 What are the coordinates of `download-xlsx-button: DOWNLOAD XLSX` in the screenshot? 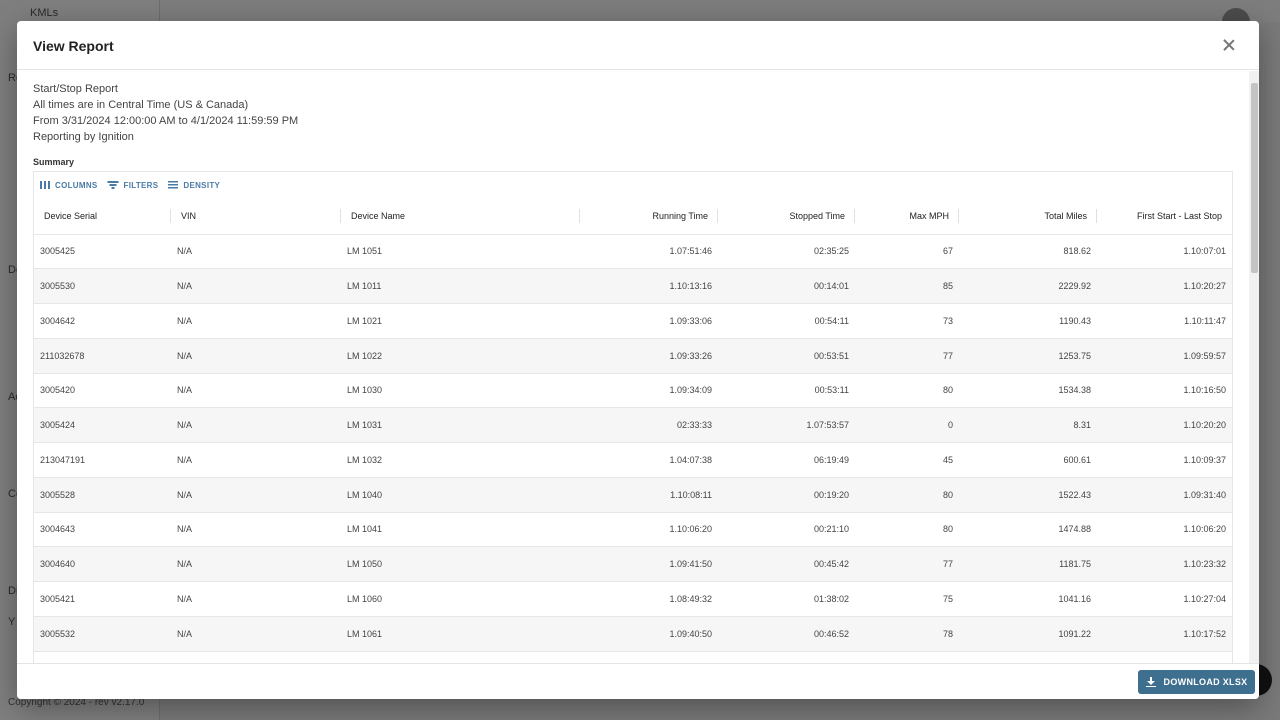 It's located at (1196, 682).